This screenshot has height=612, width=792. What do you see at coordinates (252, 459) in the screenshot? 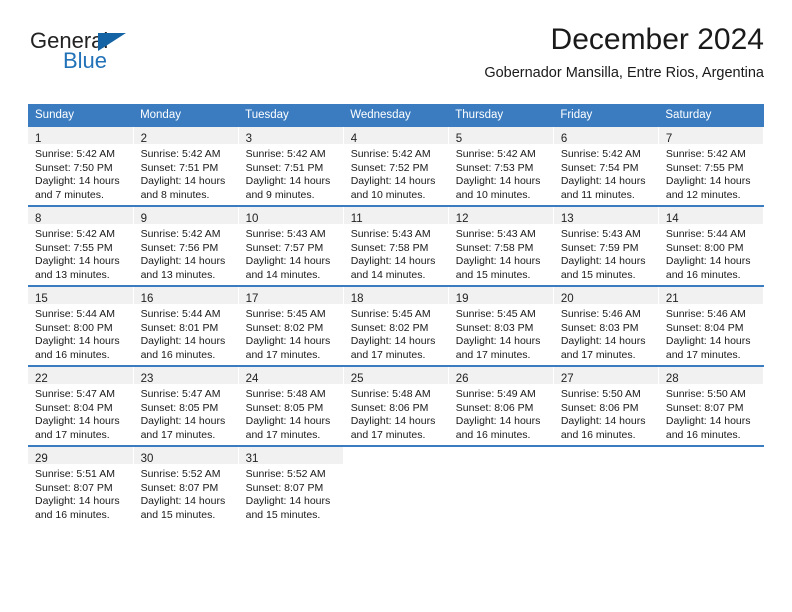
I see `day-number: 31` at bounding box center [252, 459].